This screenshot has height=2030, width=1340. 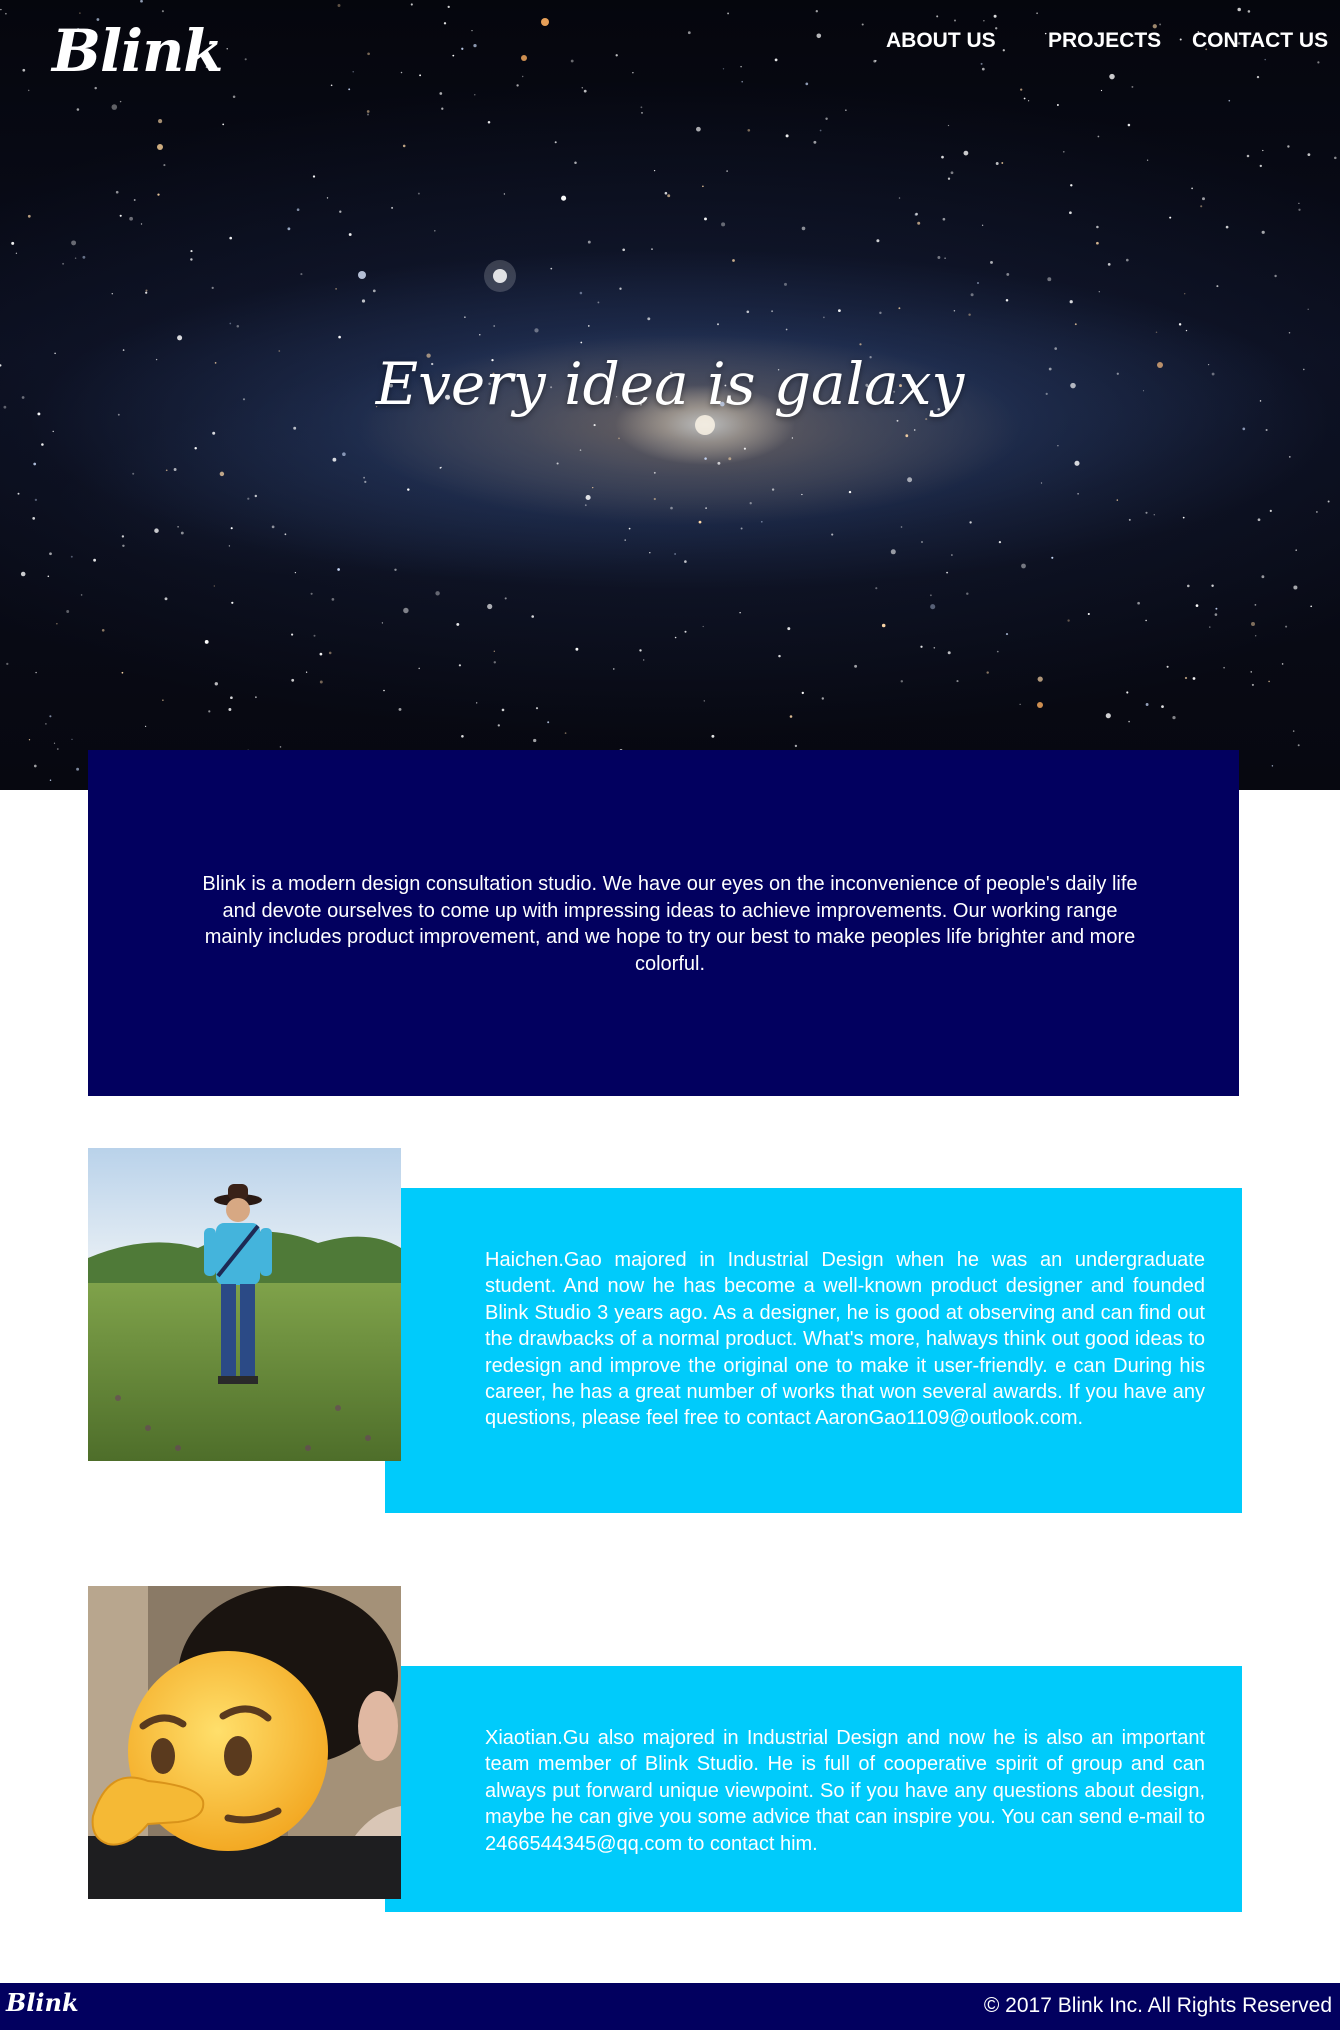 I want to click on person-photo-icon, so click(x=244, y=1304).